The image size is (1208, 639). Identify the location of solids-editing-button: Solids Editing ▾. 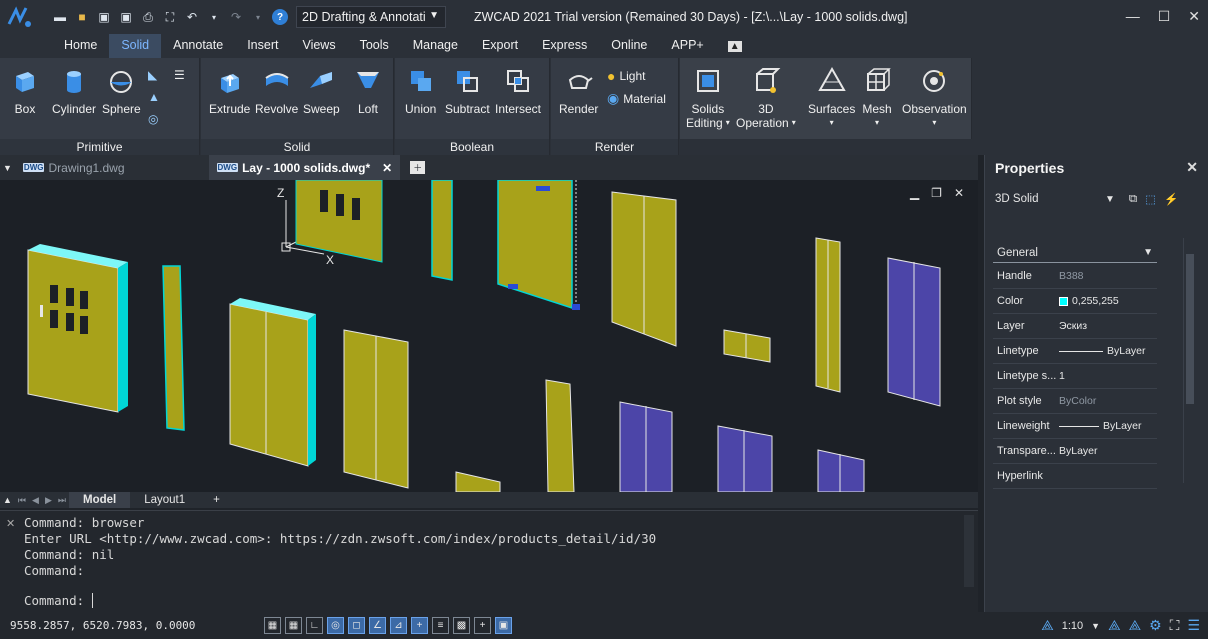
(708, 98).